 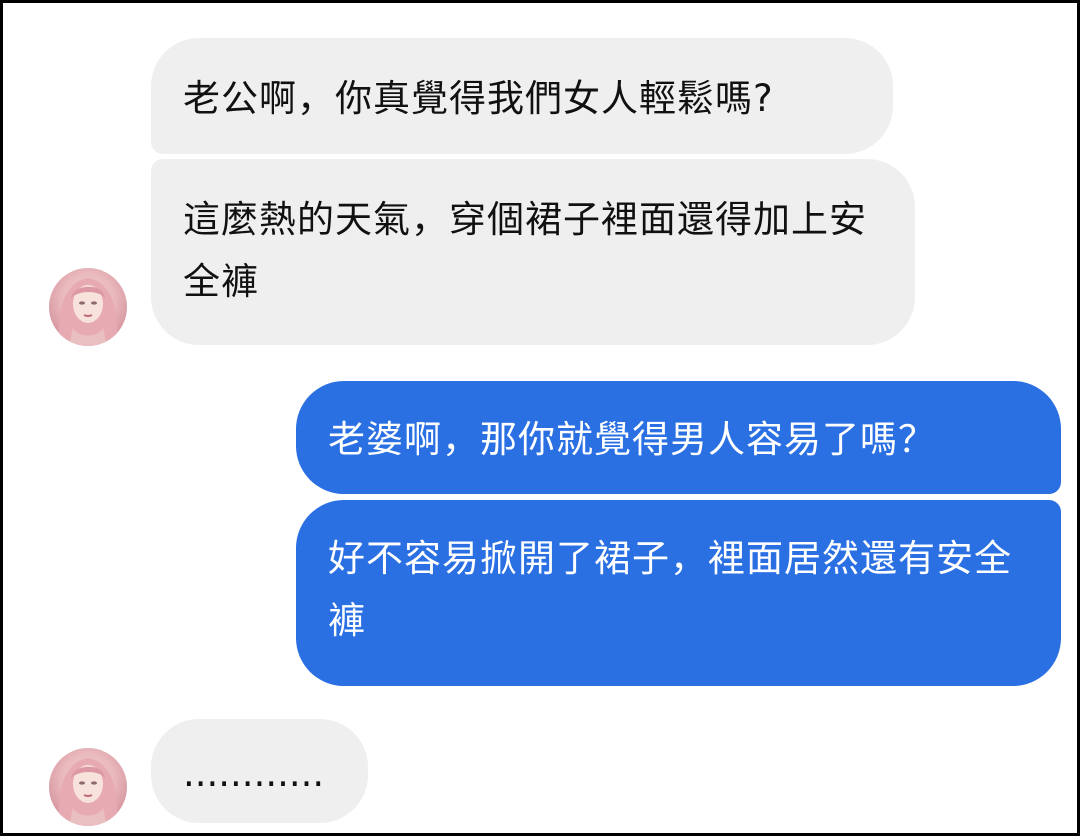 I want to click on sent-message-bubble: 老婆啊，那你就覺得男人容易了嗎？, so click(x=678, y=437).